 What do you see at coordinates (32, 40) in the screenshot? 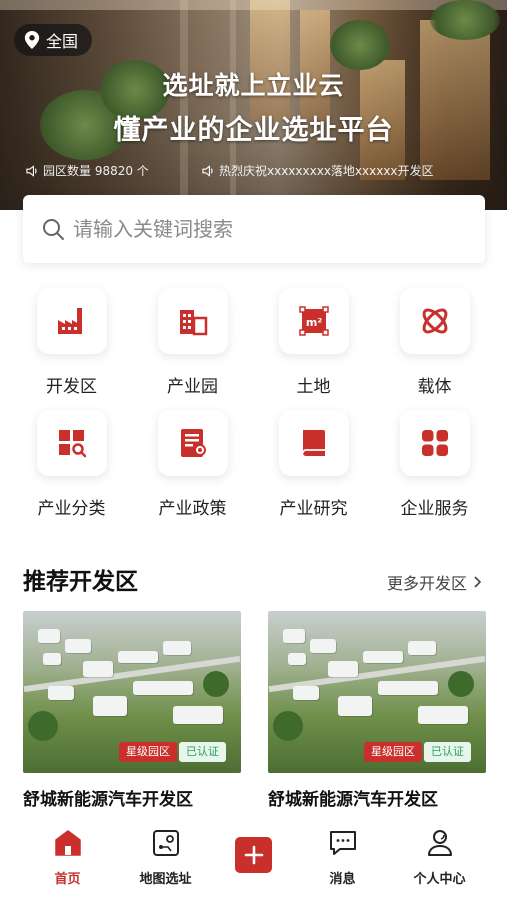
I see `location-pin-icon` at bounding box center [32, 40].